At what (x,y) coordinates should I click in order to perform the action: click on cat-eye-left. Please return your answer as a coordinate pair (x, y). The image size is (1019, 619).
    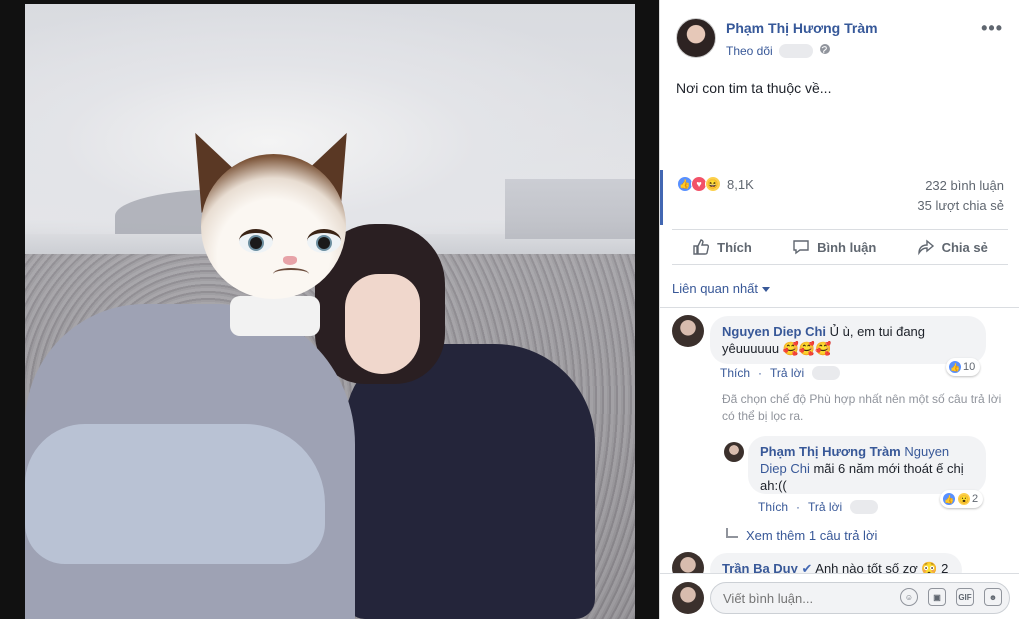
    Looking at the image, I should click on (256, 241).